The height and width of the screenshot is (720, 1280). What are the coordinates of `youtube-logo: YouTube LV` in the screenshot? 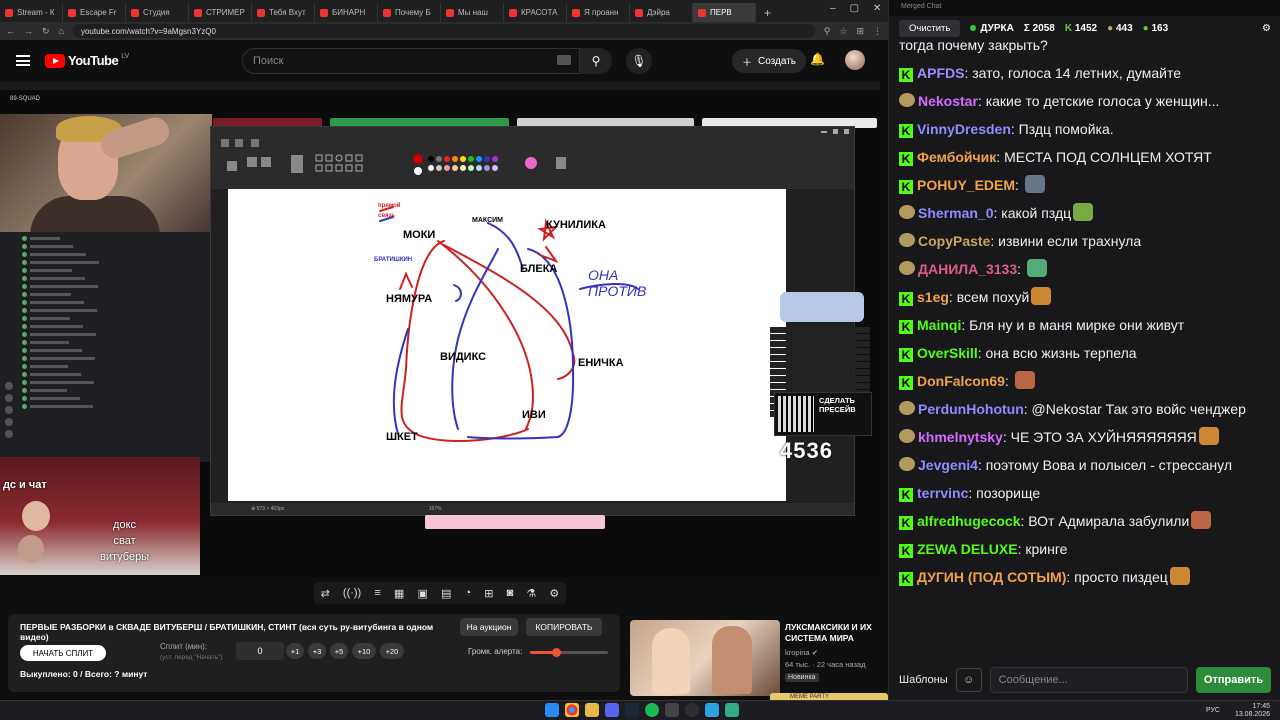 It's located at (87, 60).